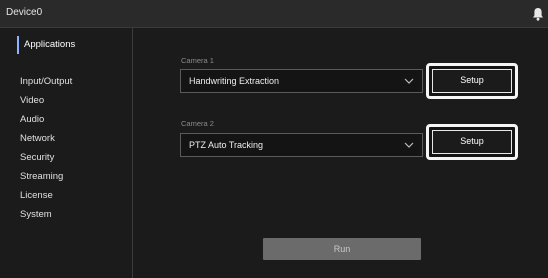 Image resolution: width=548 pixels, height=278 pixels. I want to click on camera-2-setup-button: Setup, so click(472, 142).